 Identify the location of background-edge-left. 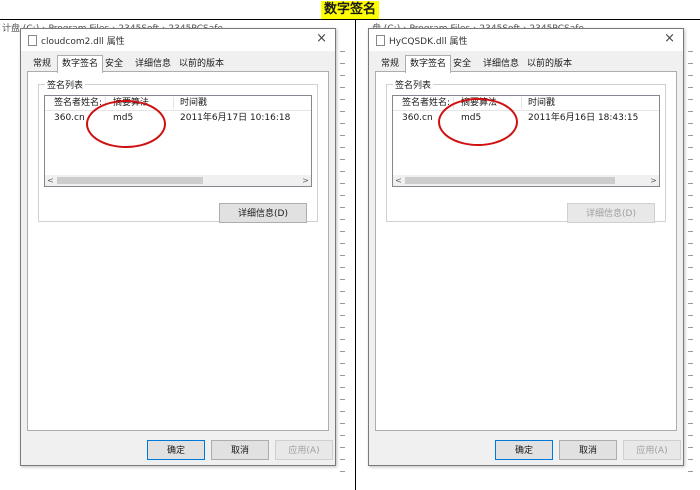
(344, 260).